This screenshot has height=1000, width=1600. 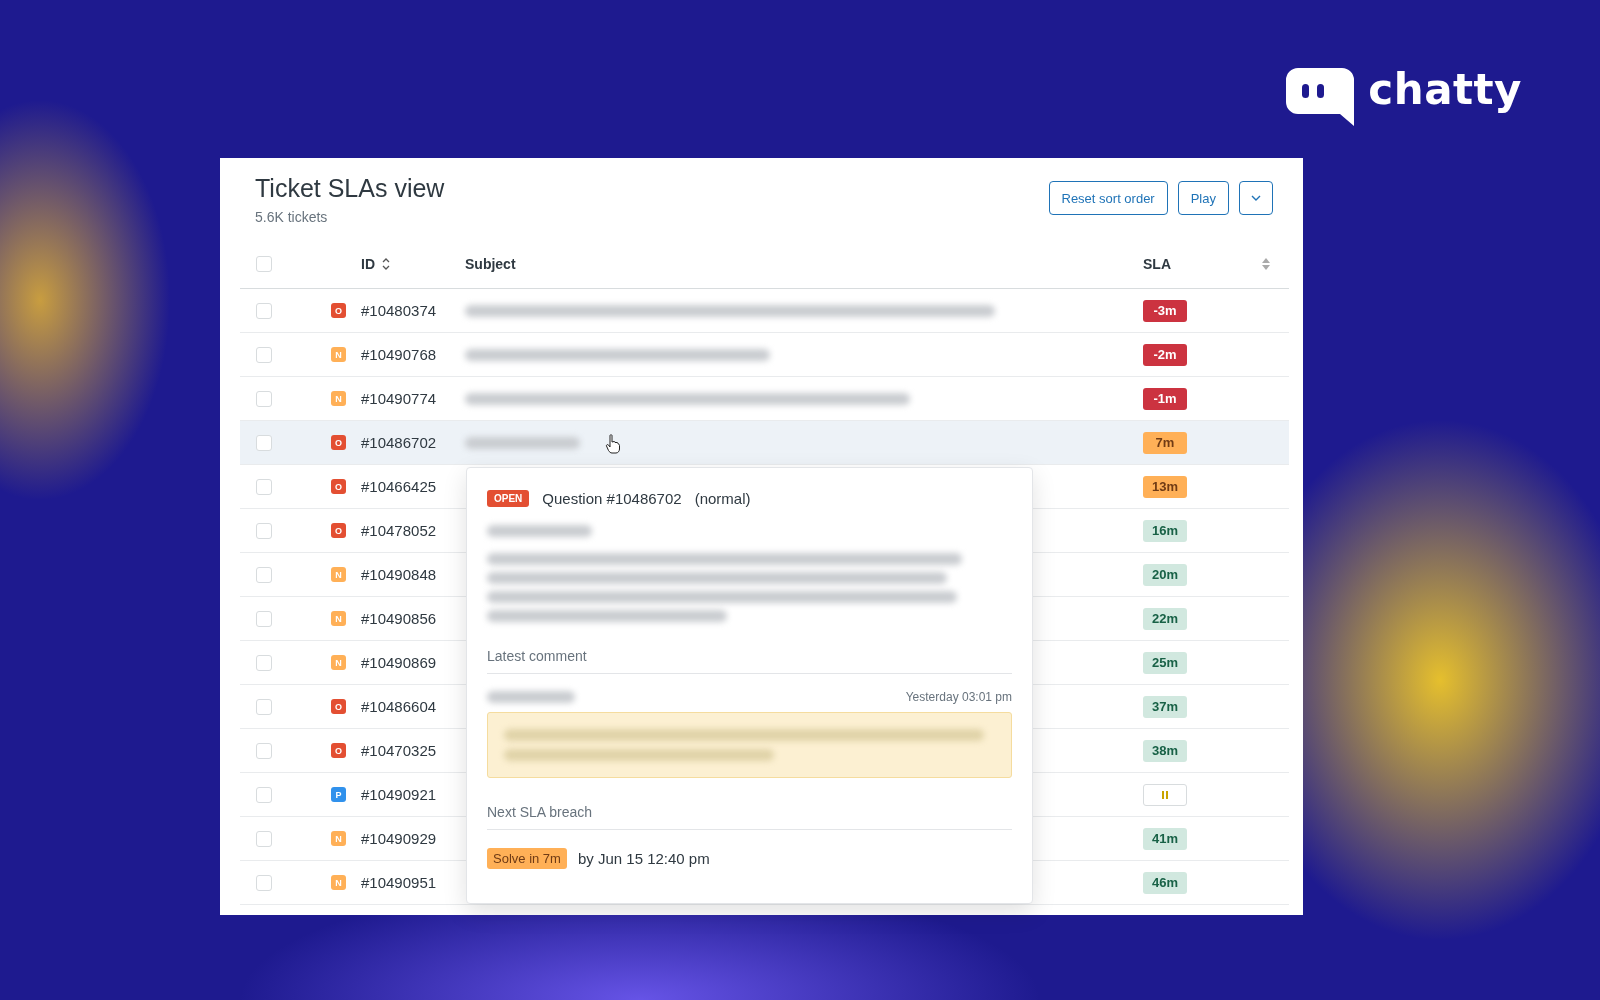 I want to click on sla-badge: -2m, so click(x=1165, y=354).